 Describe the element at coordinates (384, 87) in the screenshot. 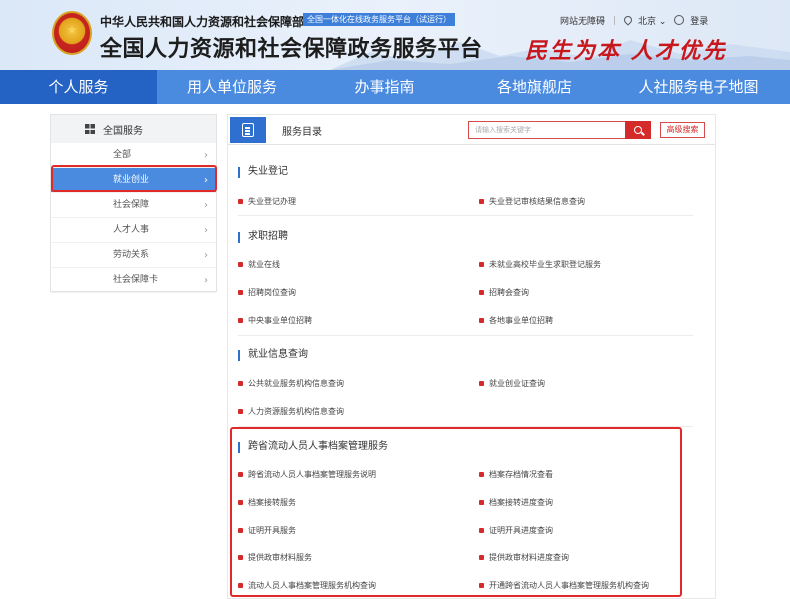

I see `nav-service-guide: 办事指南` at that location.